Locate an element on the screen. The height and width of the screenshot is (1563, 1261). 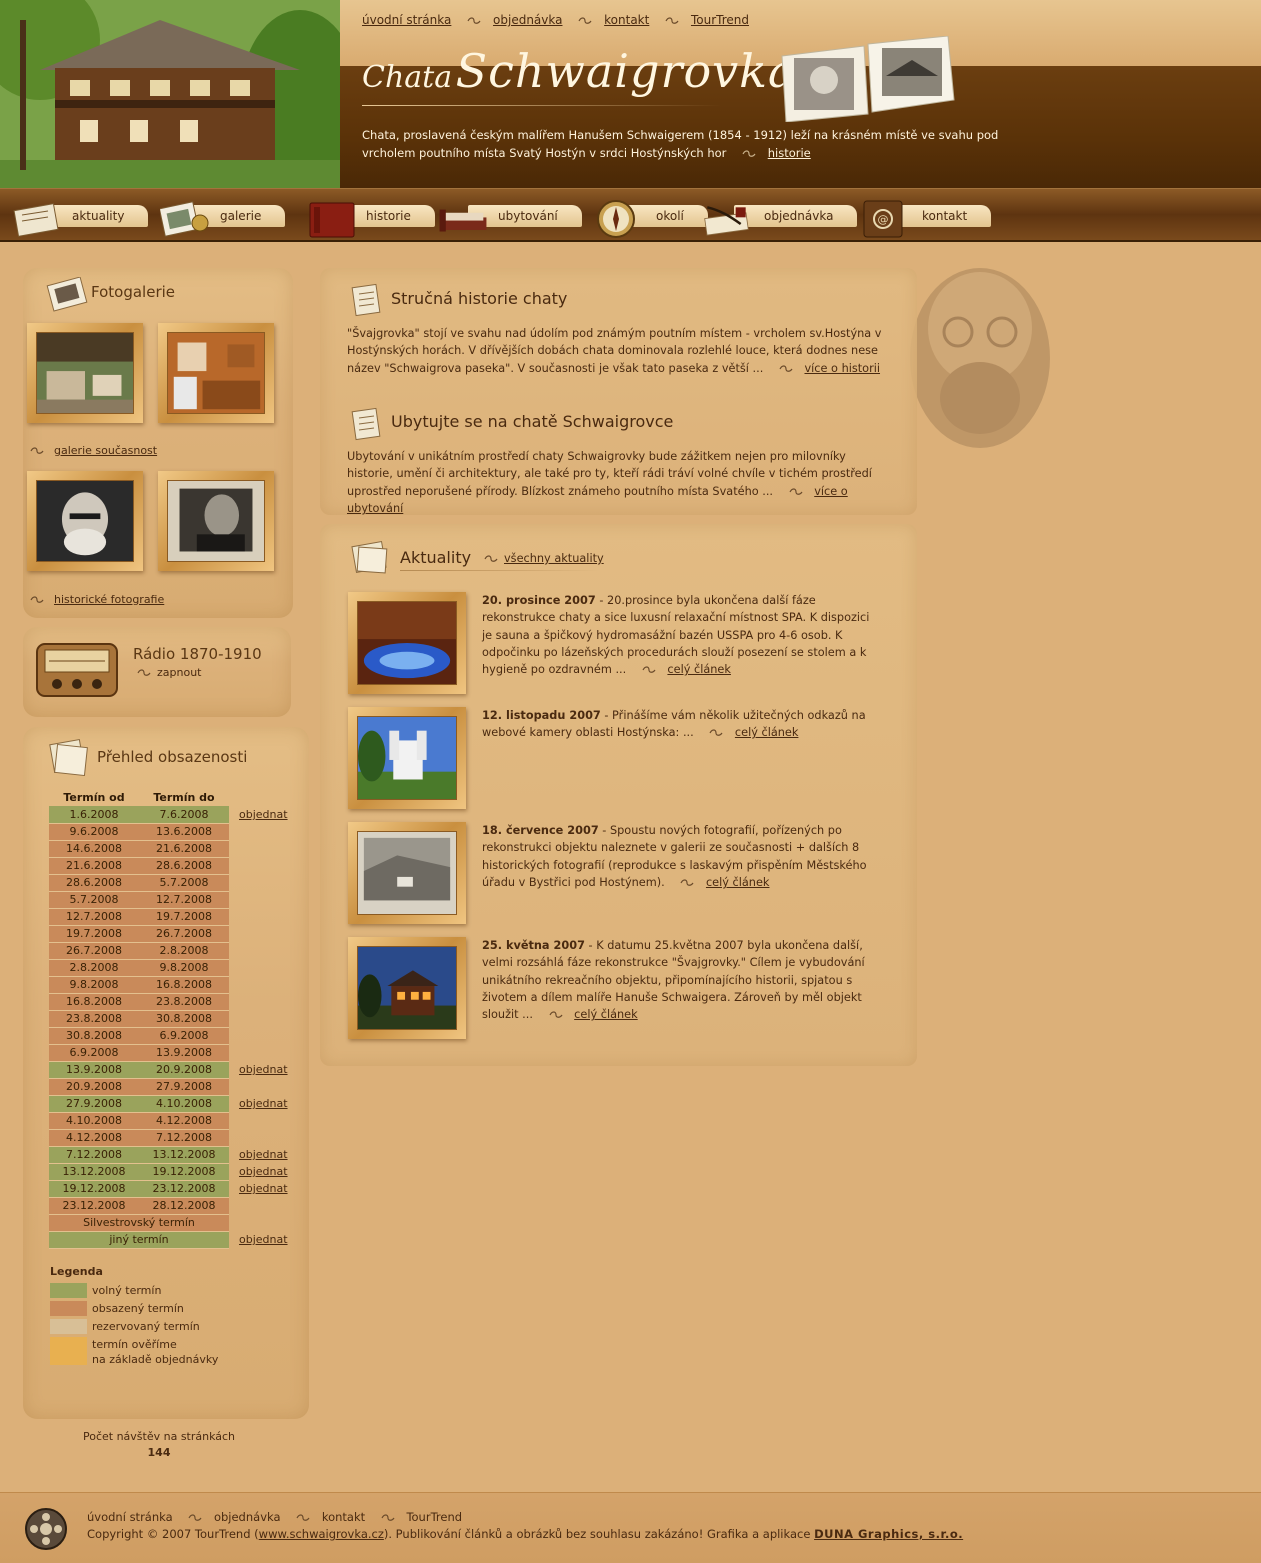
top-nav-contact: kontakt is located at coordinates (626, 20).